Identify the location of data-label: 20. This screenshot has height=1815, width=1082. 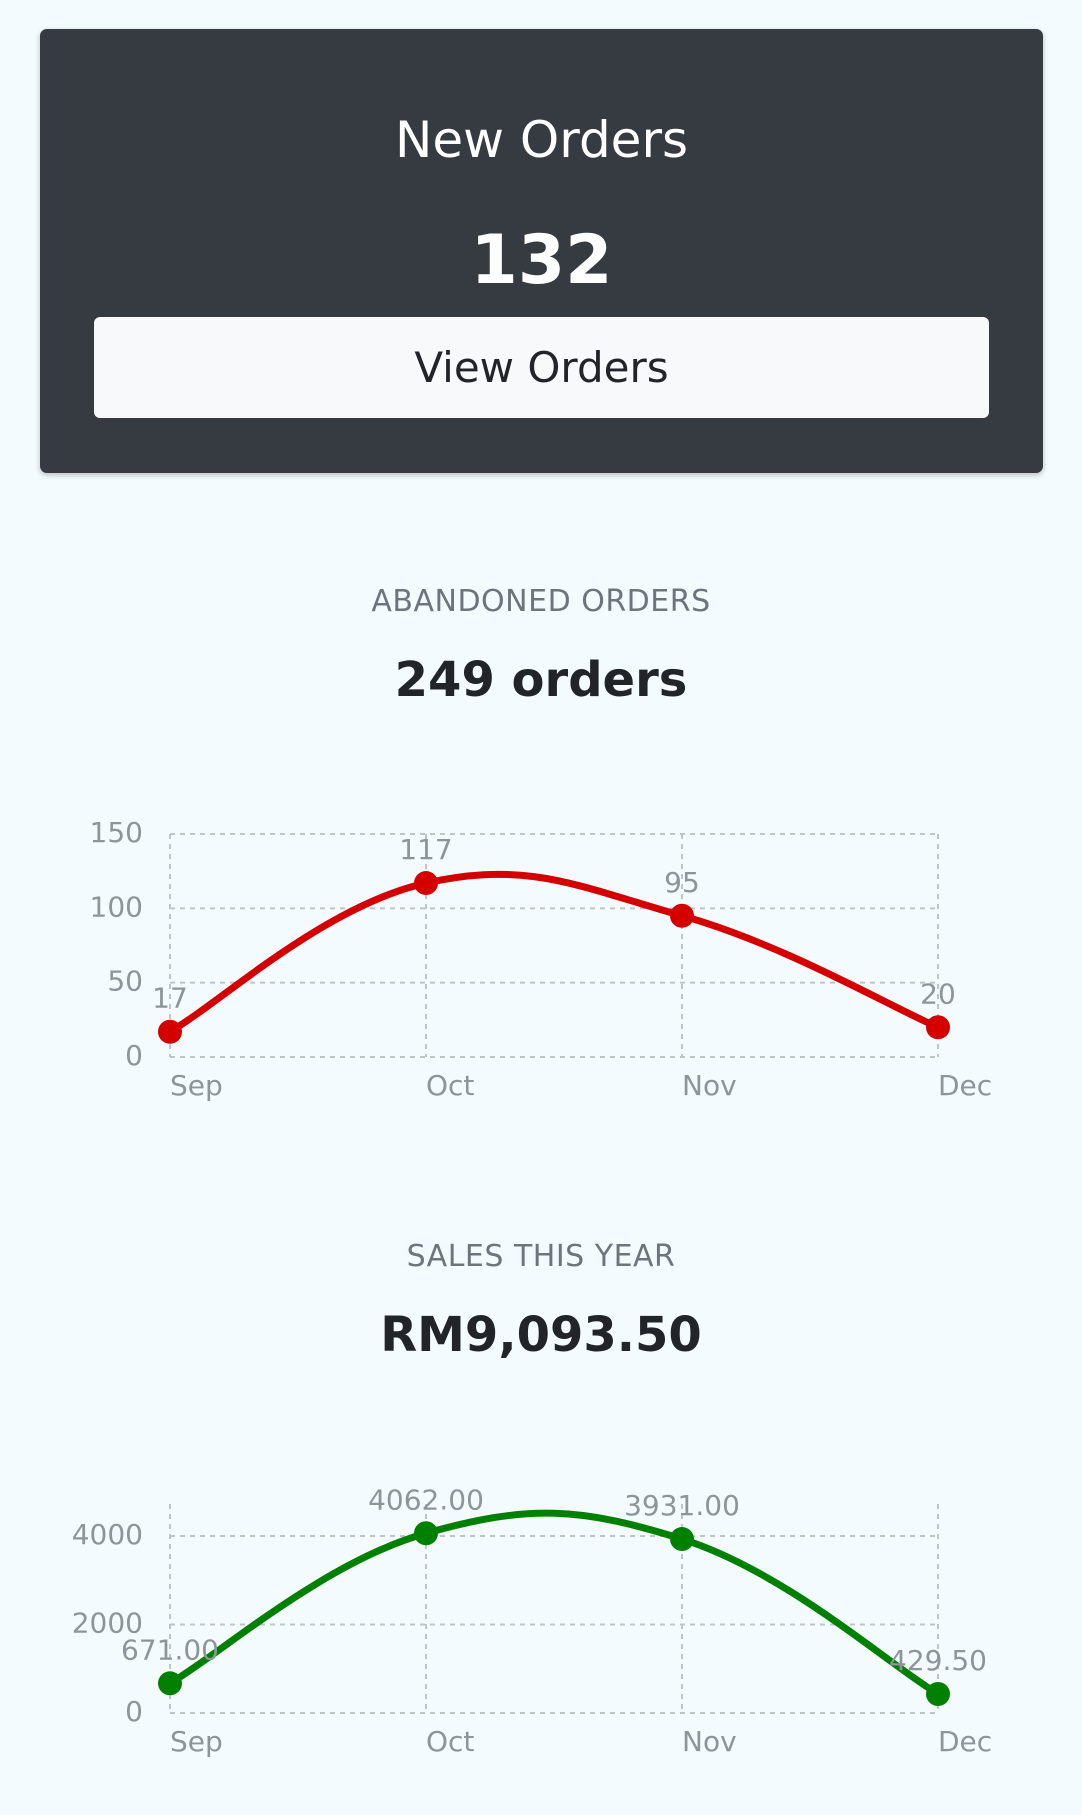
(938, 993).